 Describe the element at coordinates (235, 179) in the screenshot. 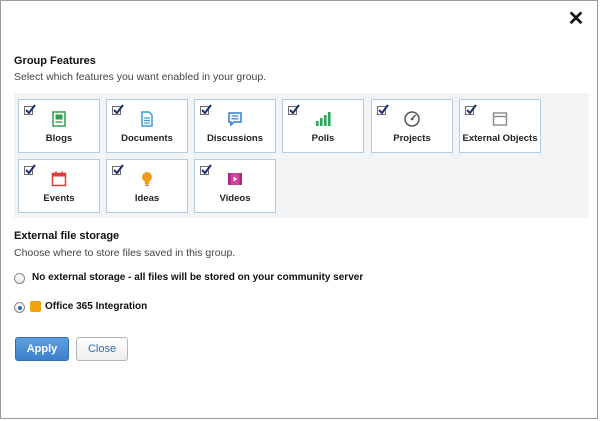

I see `video-icon` at that location.